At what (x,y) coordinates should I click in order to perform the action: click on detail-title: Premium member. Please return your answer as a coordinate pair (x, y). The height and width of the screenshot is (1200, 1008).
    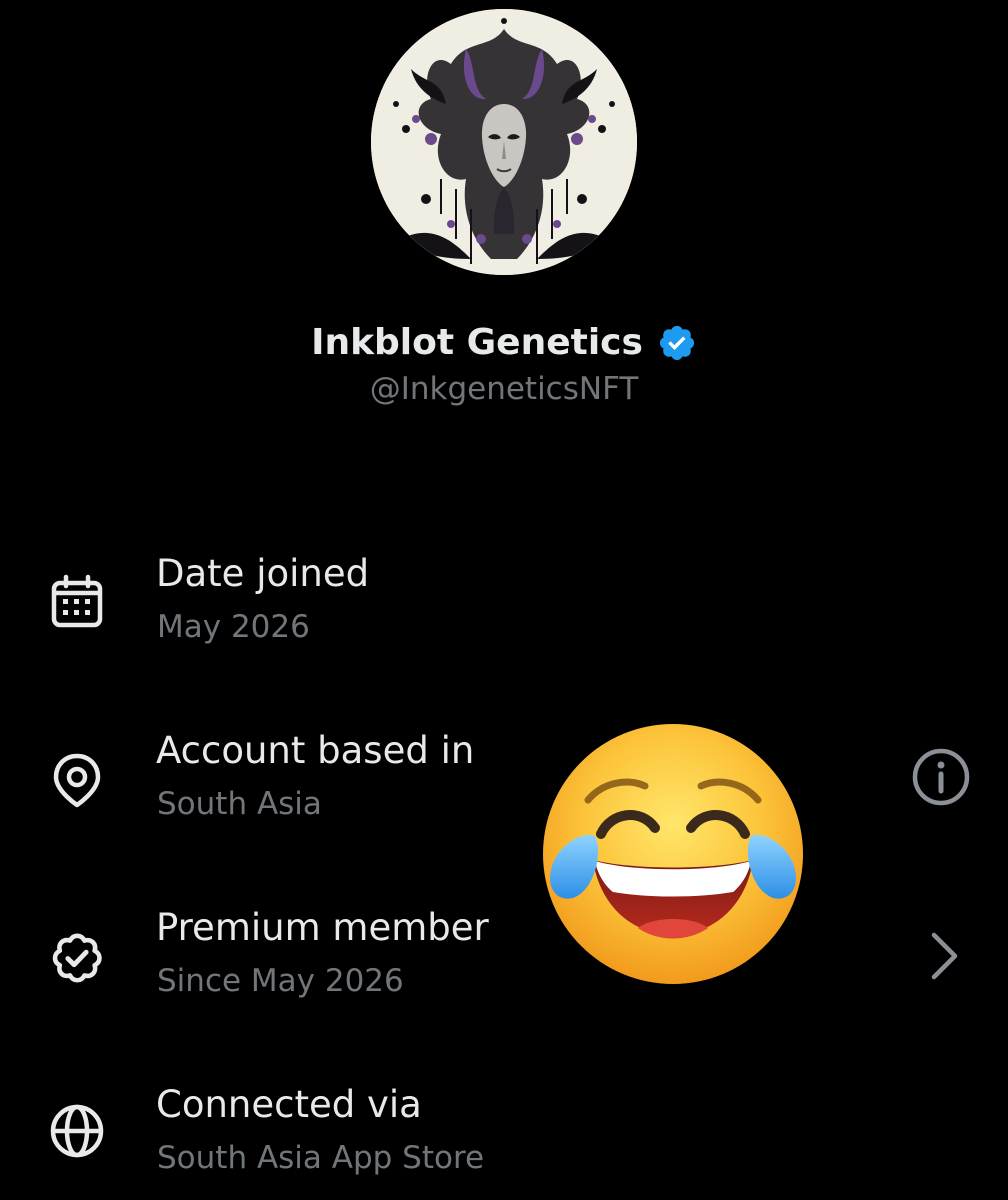
    Looking at the image, I should click on (322, 927).